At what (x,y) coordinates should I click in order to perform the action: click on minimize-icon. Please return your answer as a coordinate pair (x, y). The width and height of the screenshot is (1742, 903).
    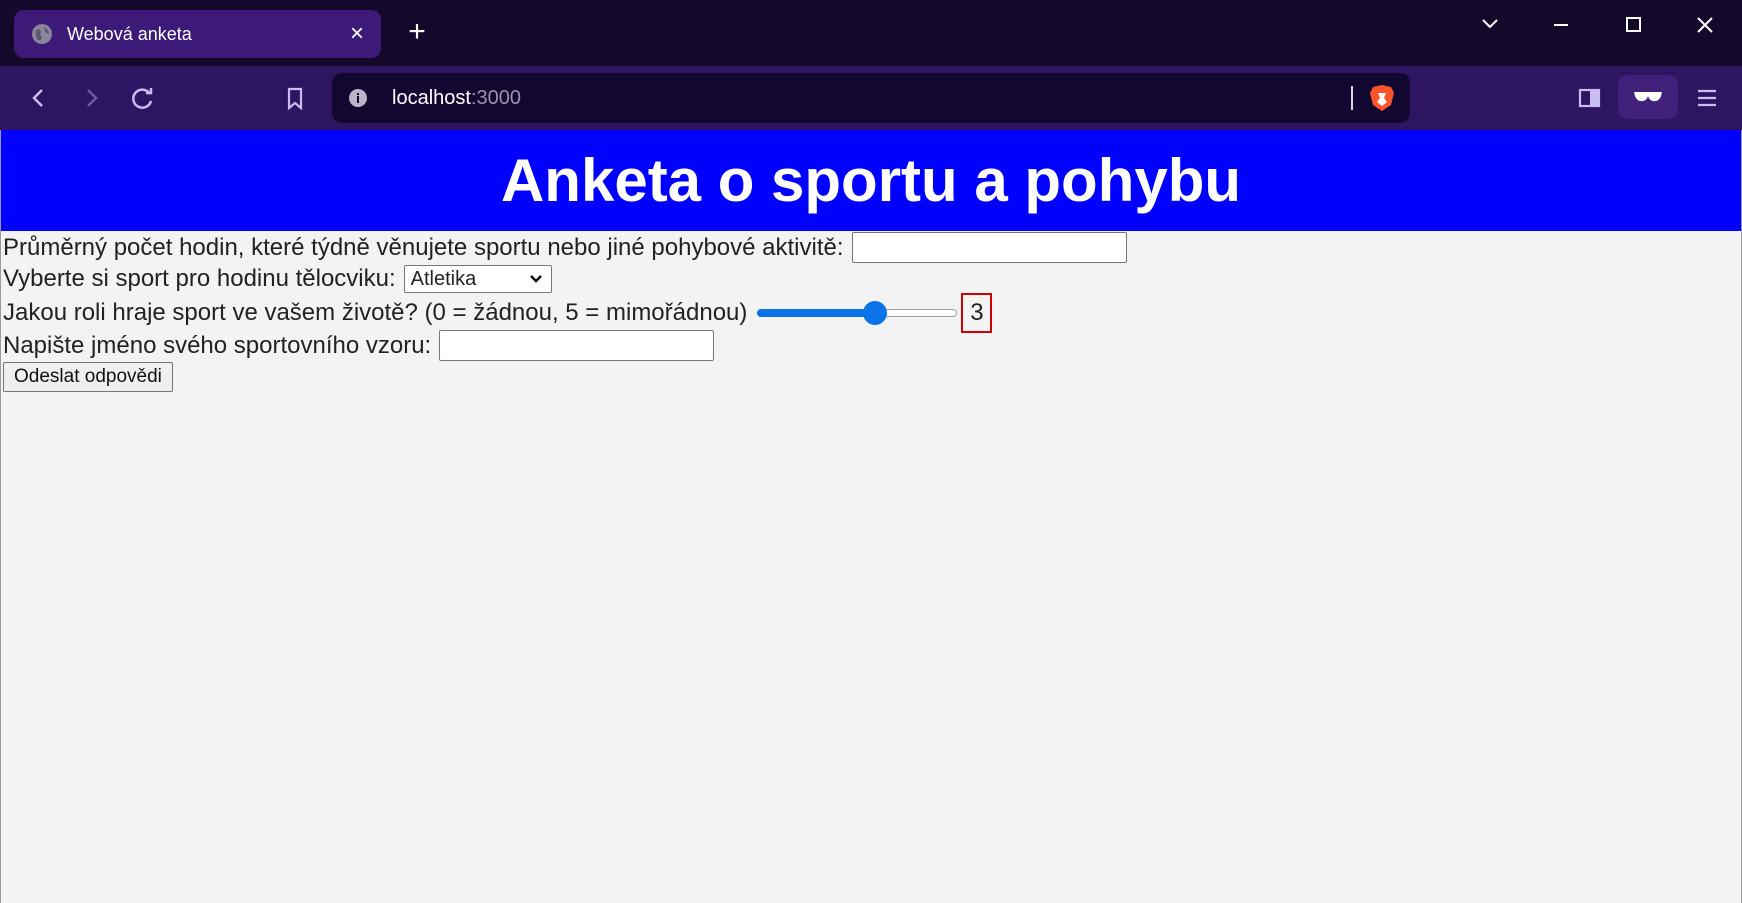
    Looking at the image, I should click on (1561, 25).